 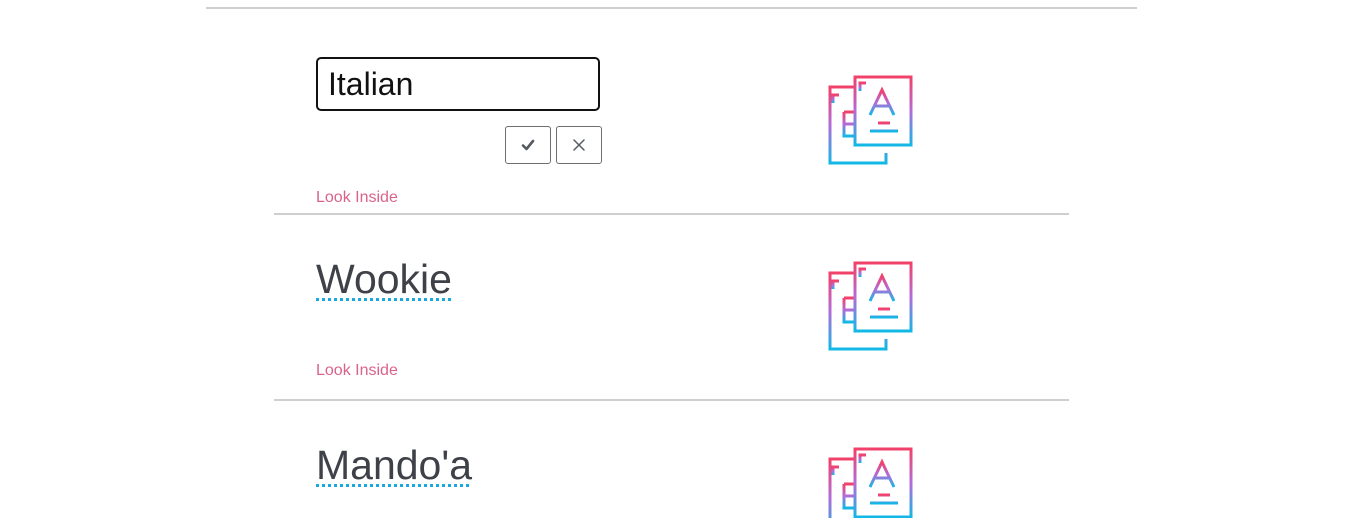 I want to click on language-name-input, so click(x=458, y=84).